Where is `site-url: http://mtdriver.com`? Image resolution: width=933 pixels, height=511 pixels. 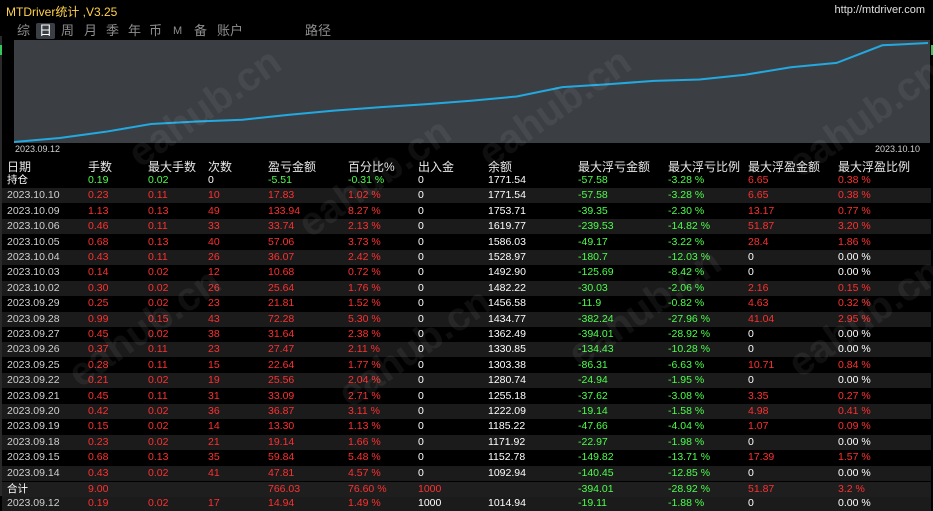
site-url: http://mtdriver.com is located at coordinates (880, 10).